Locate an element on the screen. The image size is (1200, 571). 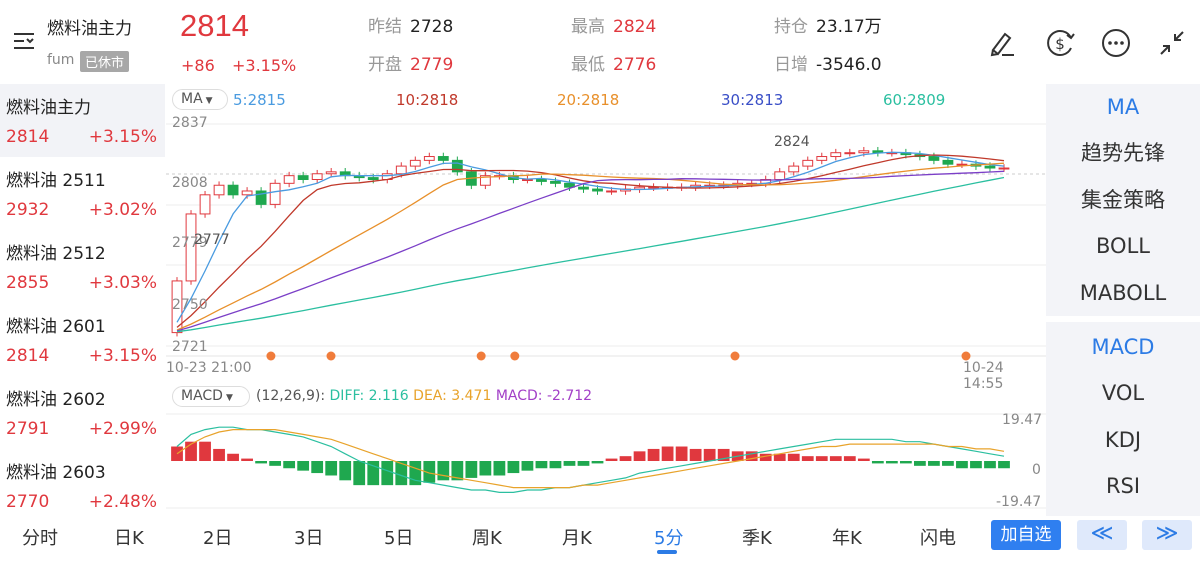
tab-3day: 3日 is located at coordinates (308, 537).